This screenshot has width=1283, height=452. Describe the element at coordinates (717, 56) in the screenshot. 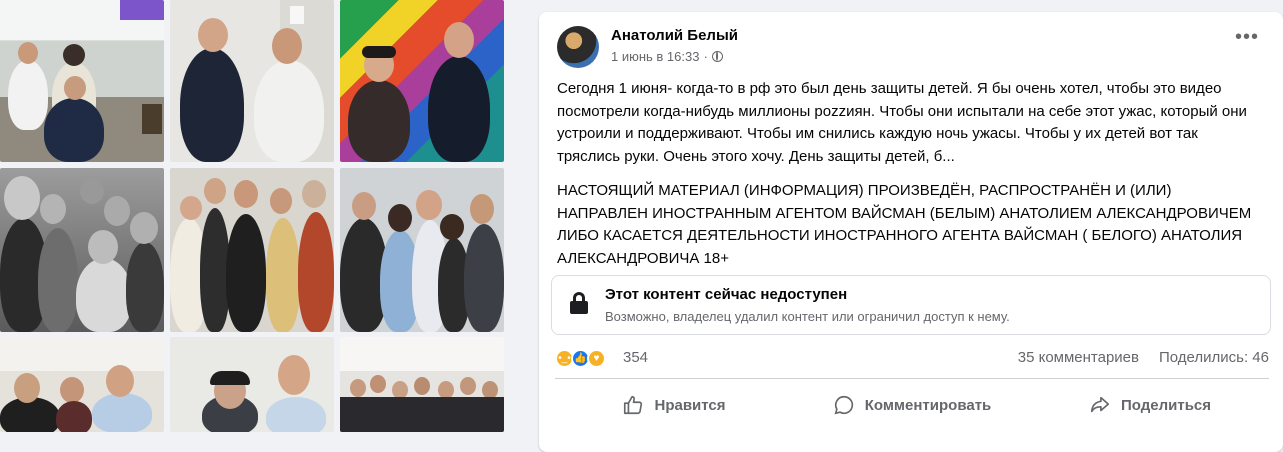

I see `globe-icon` at that location.